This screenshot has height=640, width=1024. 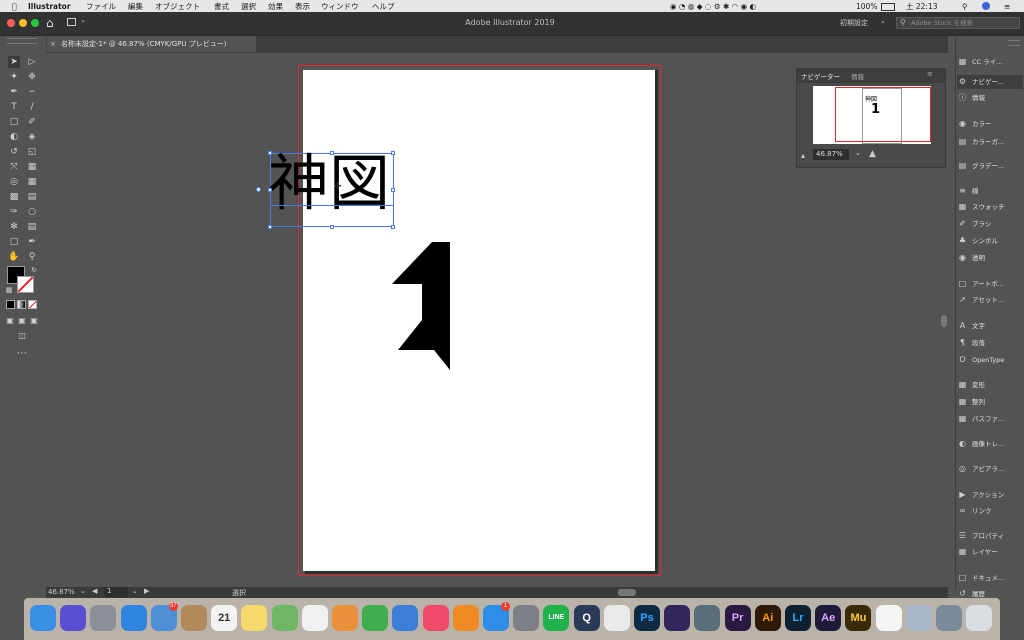 What do you see at coordinates (135, 6) in the screenshot?
I see `menu-edit: 編集` at bounding box center [135, 6].